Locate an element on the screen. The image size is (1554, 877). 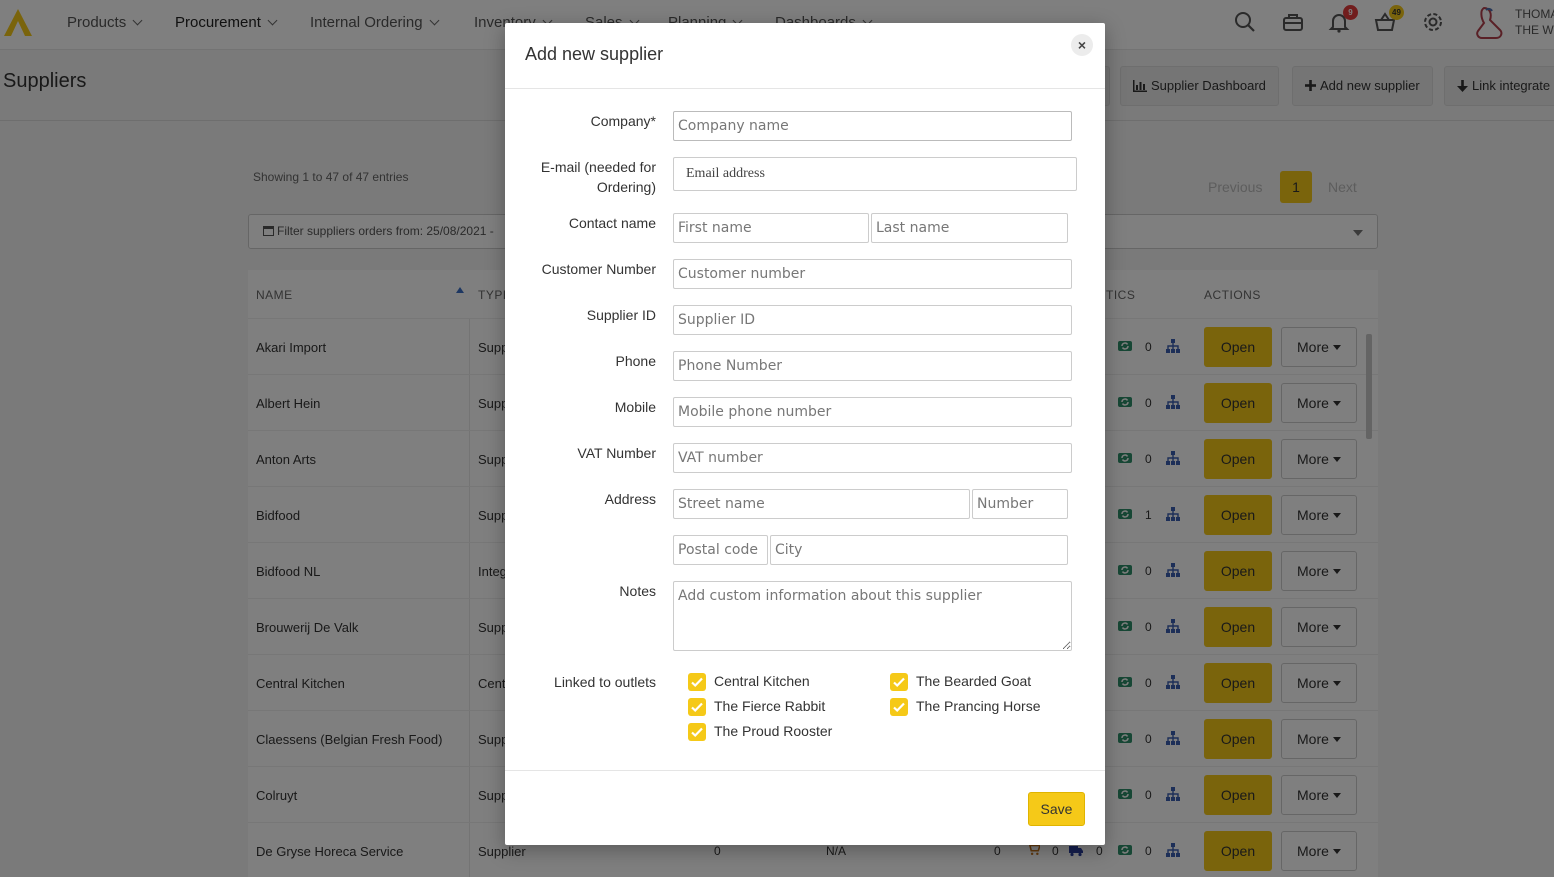
modal-footer: Save is located at coordinates (805, 807).